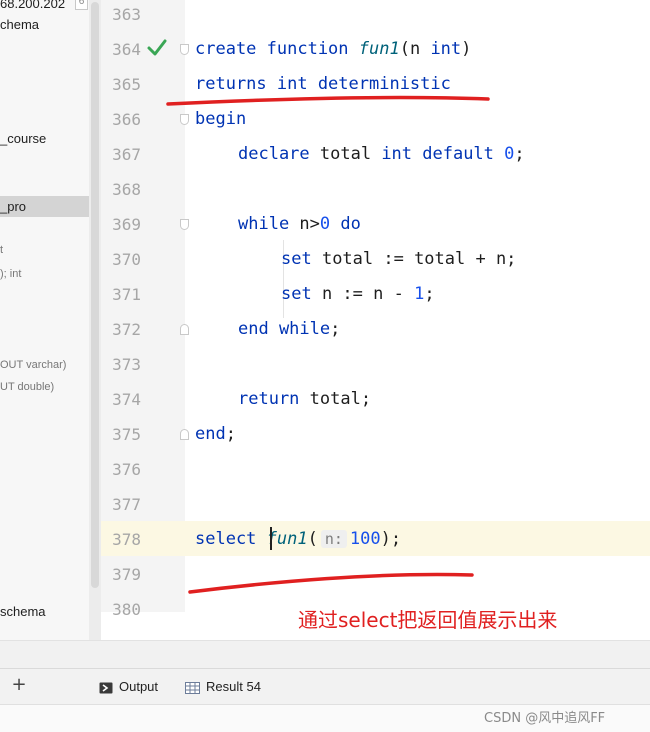 This screenshot has width=650, height=732. I want to click on tree-item-schema: chema, so click(44, 25).